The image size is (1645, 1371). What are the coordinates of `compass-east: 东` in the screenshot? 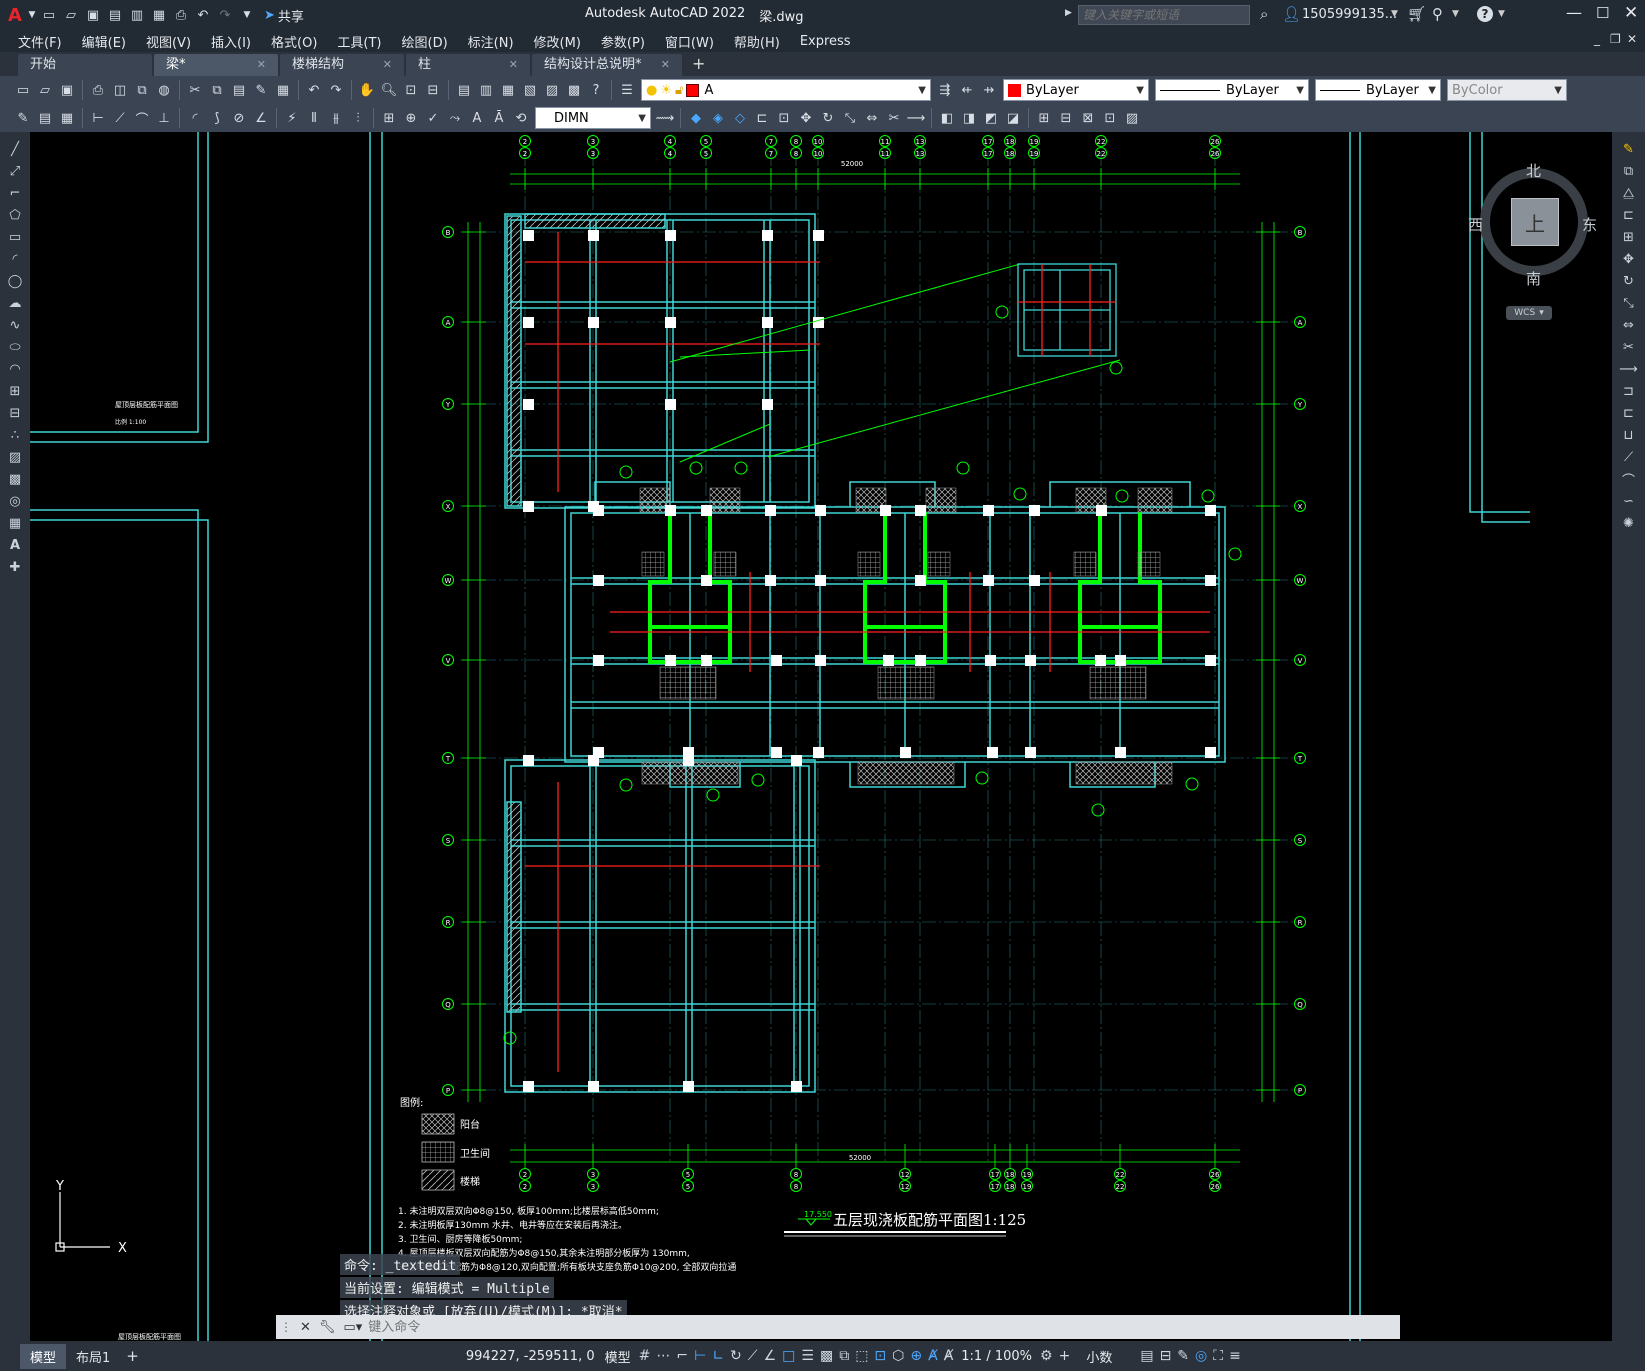 It's located at (1589, 224).